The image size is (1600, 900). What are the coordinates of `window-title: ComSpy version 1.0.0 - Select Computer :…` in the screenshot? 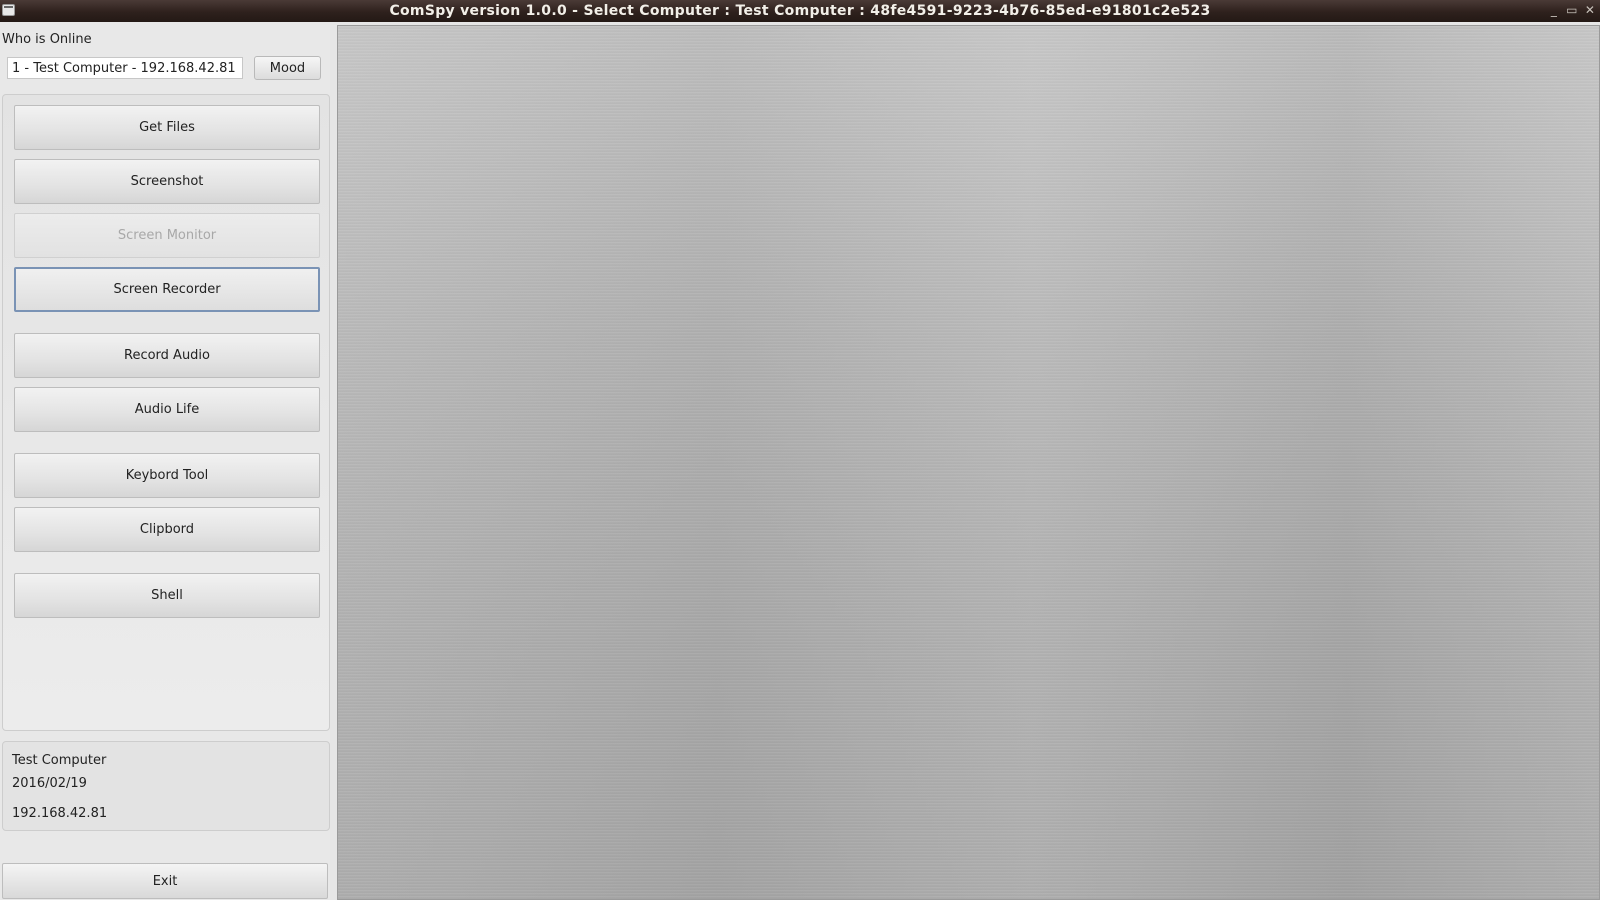 It's located at (800, 11).